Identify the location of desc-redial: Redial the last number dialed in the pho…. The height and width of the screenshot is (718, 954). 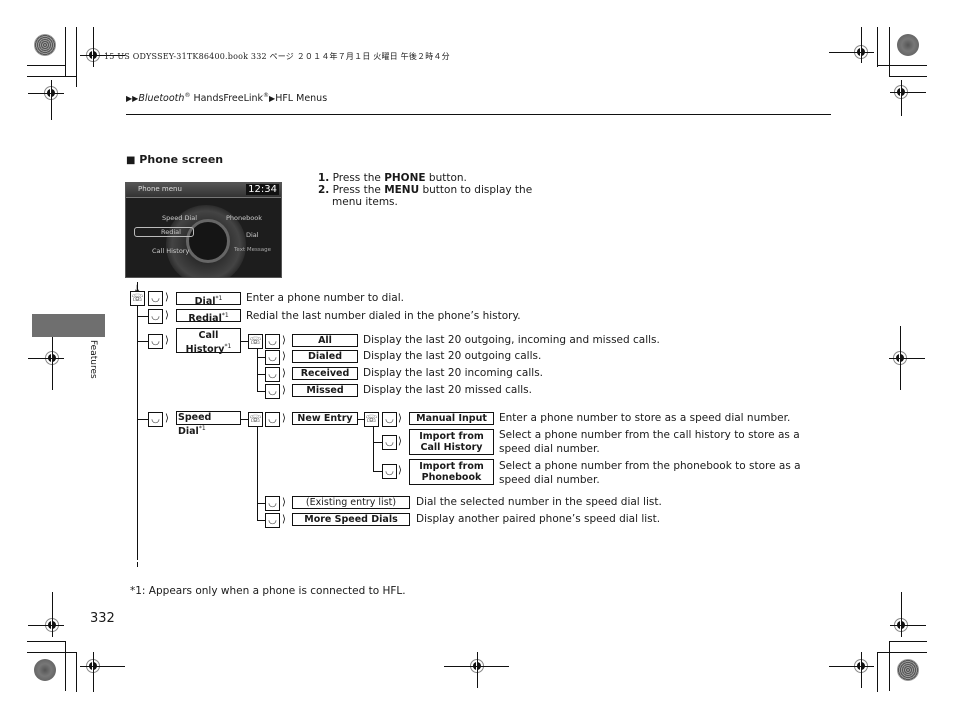
(383, 316).